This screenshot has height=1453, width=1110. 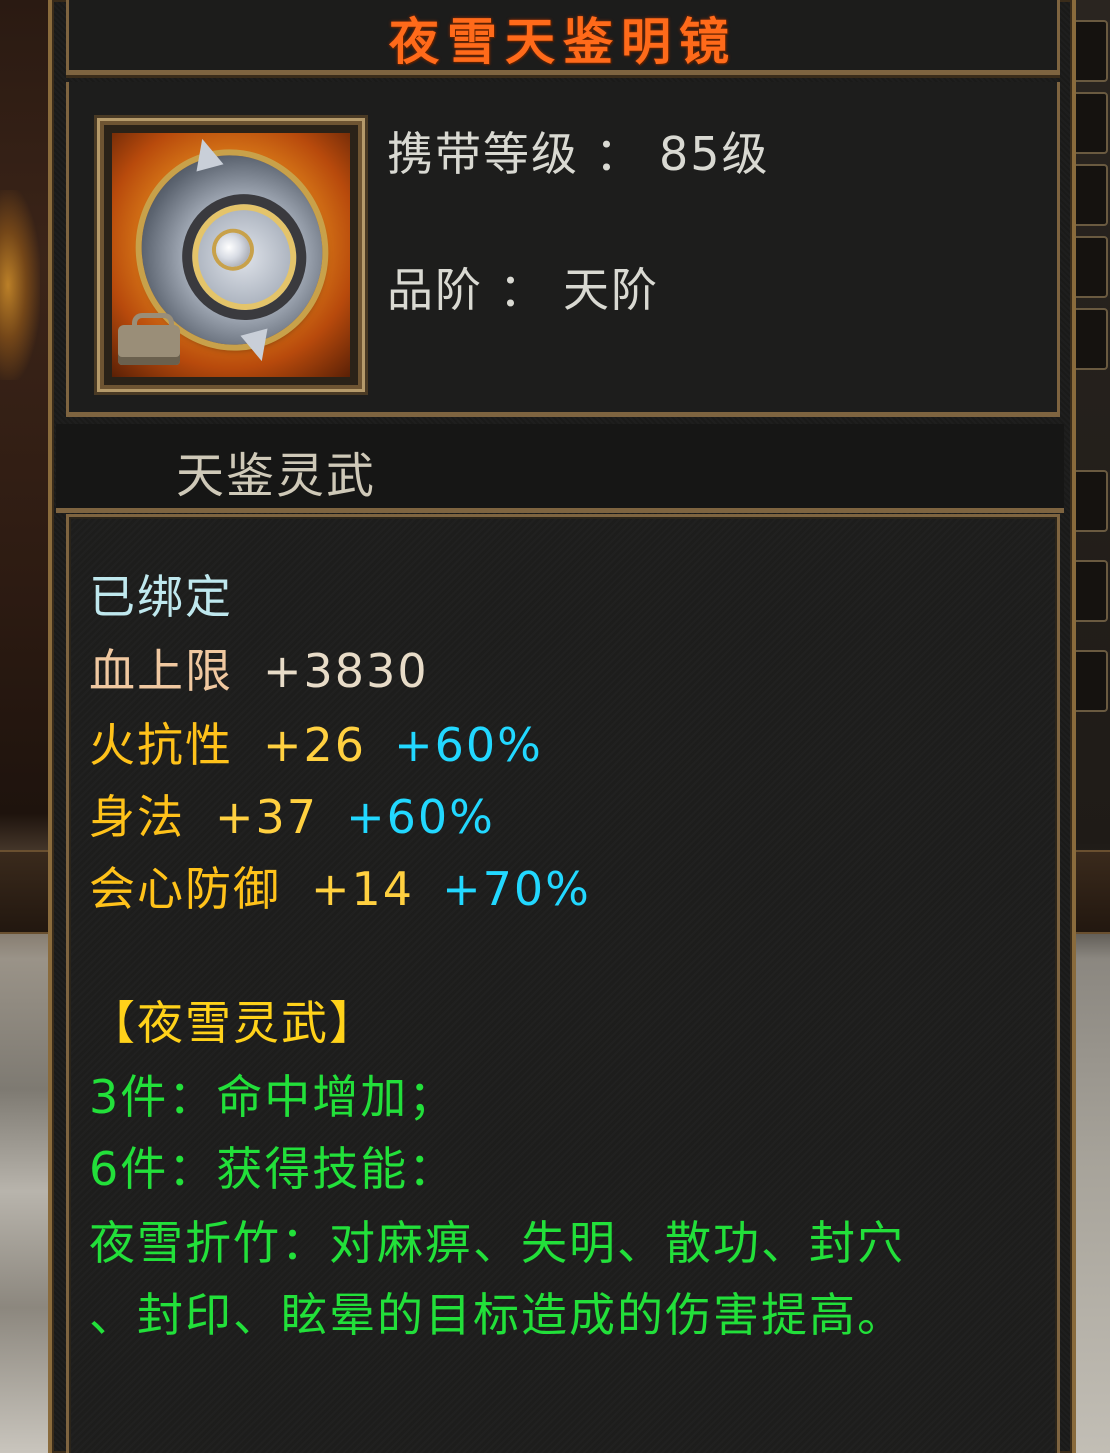 I want to click on tooltip-title-bar: 夜雪天鉴明镜, so click(x=563, y=37).